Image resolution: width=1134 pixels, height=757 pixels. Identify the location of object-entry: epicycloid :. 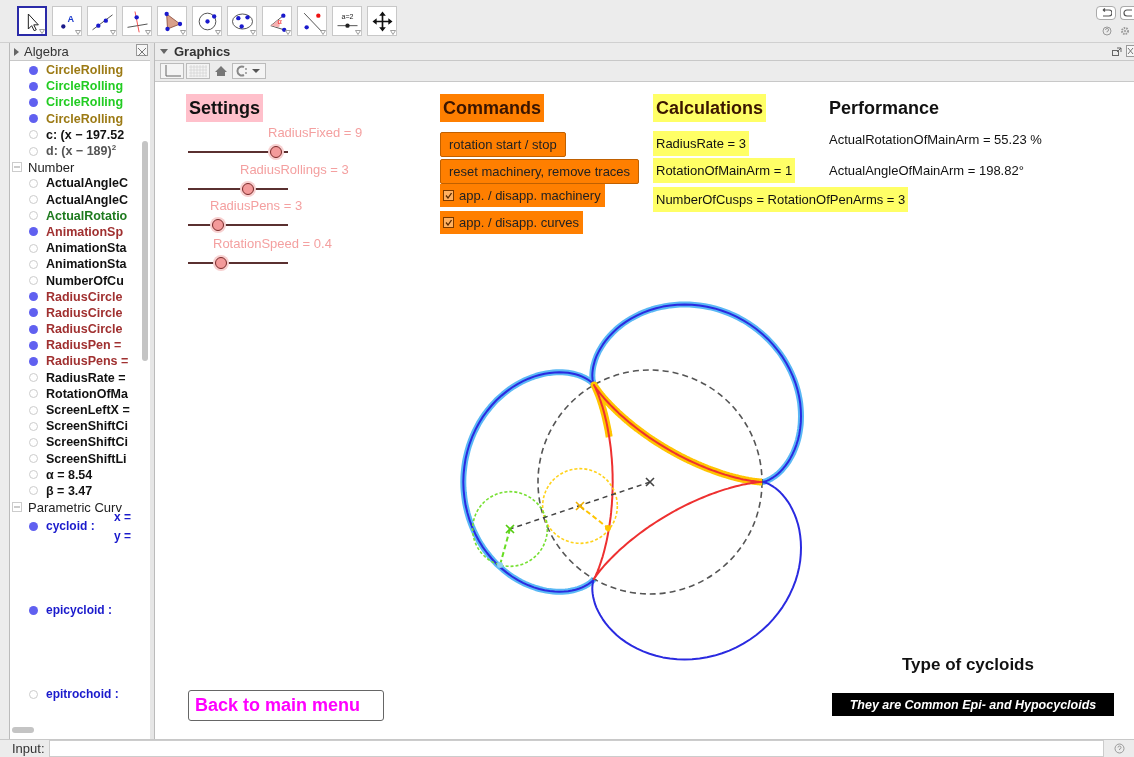
(79, 610).